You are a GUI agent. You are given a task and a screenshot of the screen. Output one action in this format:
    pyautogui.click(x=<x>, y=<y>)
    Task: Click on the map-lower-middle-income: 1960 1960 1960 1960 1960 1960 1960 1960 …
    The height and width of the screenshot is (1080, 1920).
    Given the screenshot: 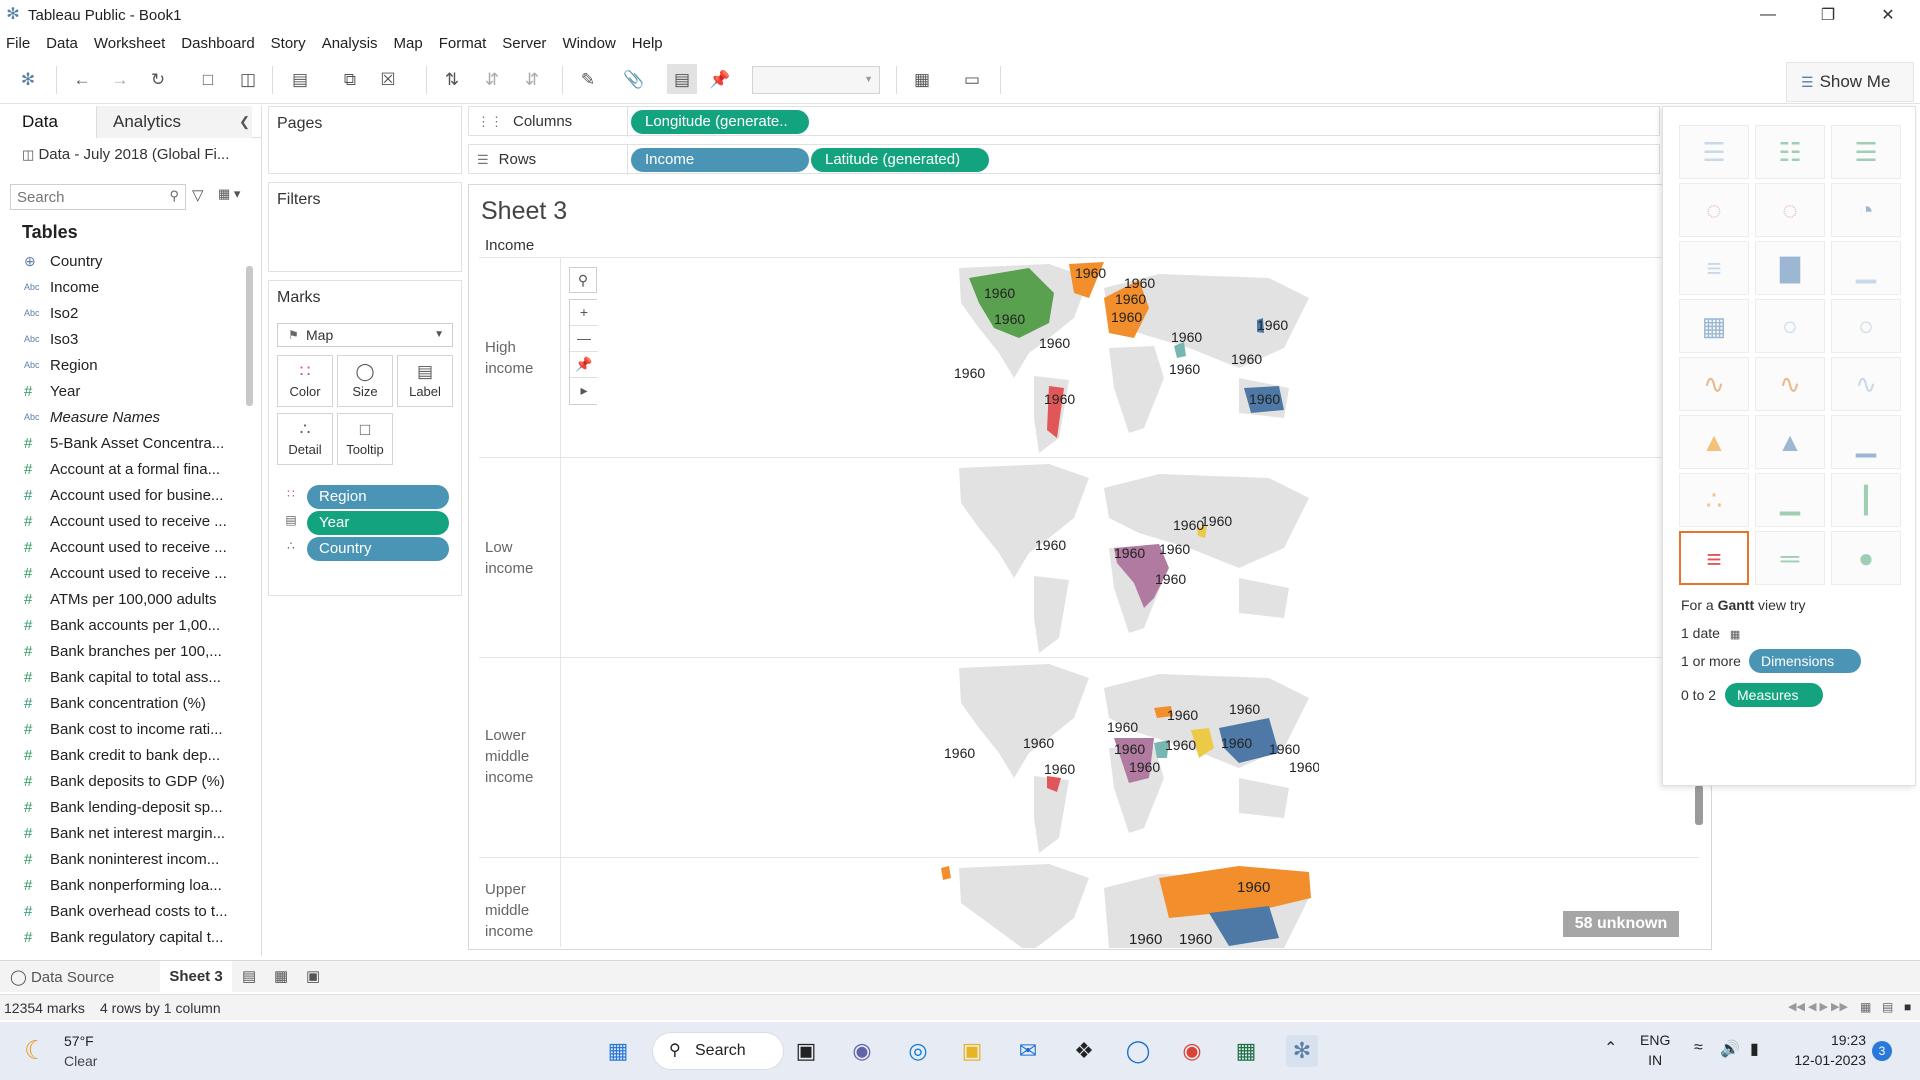 What is the action you would take?
    pyautogui.click(x=1129, y=757)
    